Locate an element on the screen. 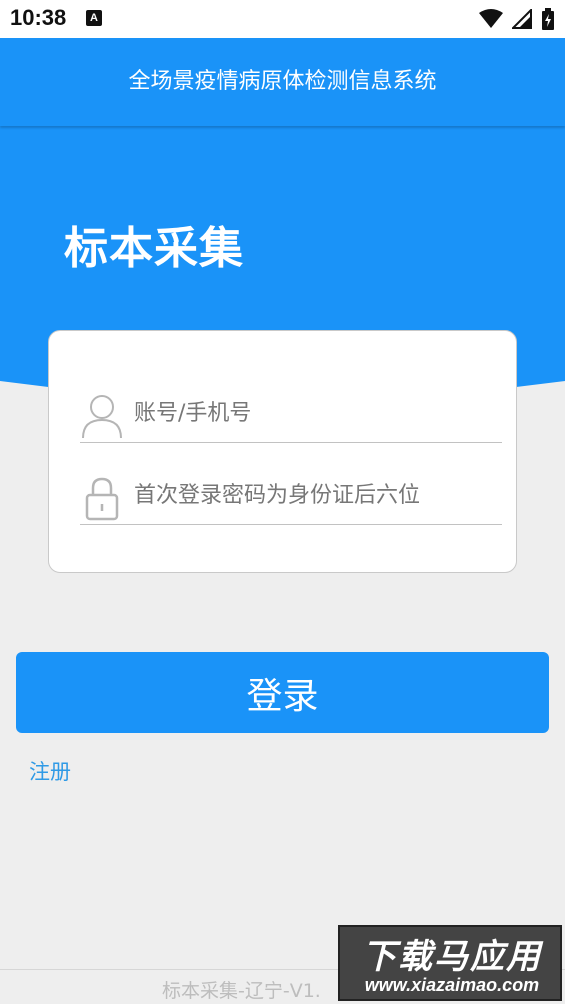  password-field is located at coordinates (291, 497).